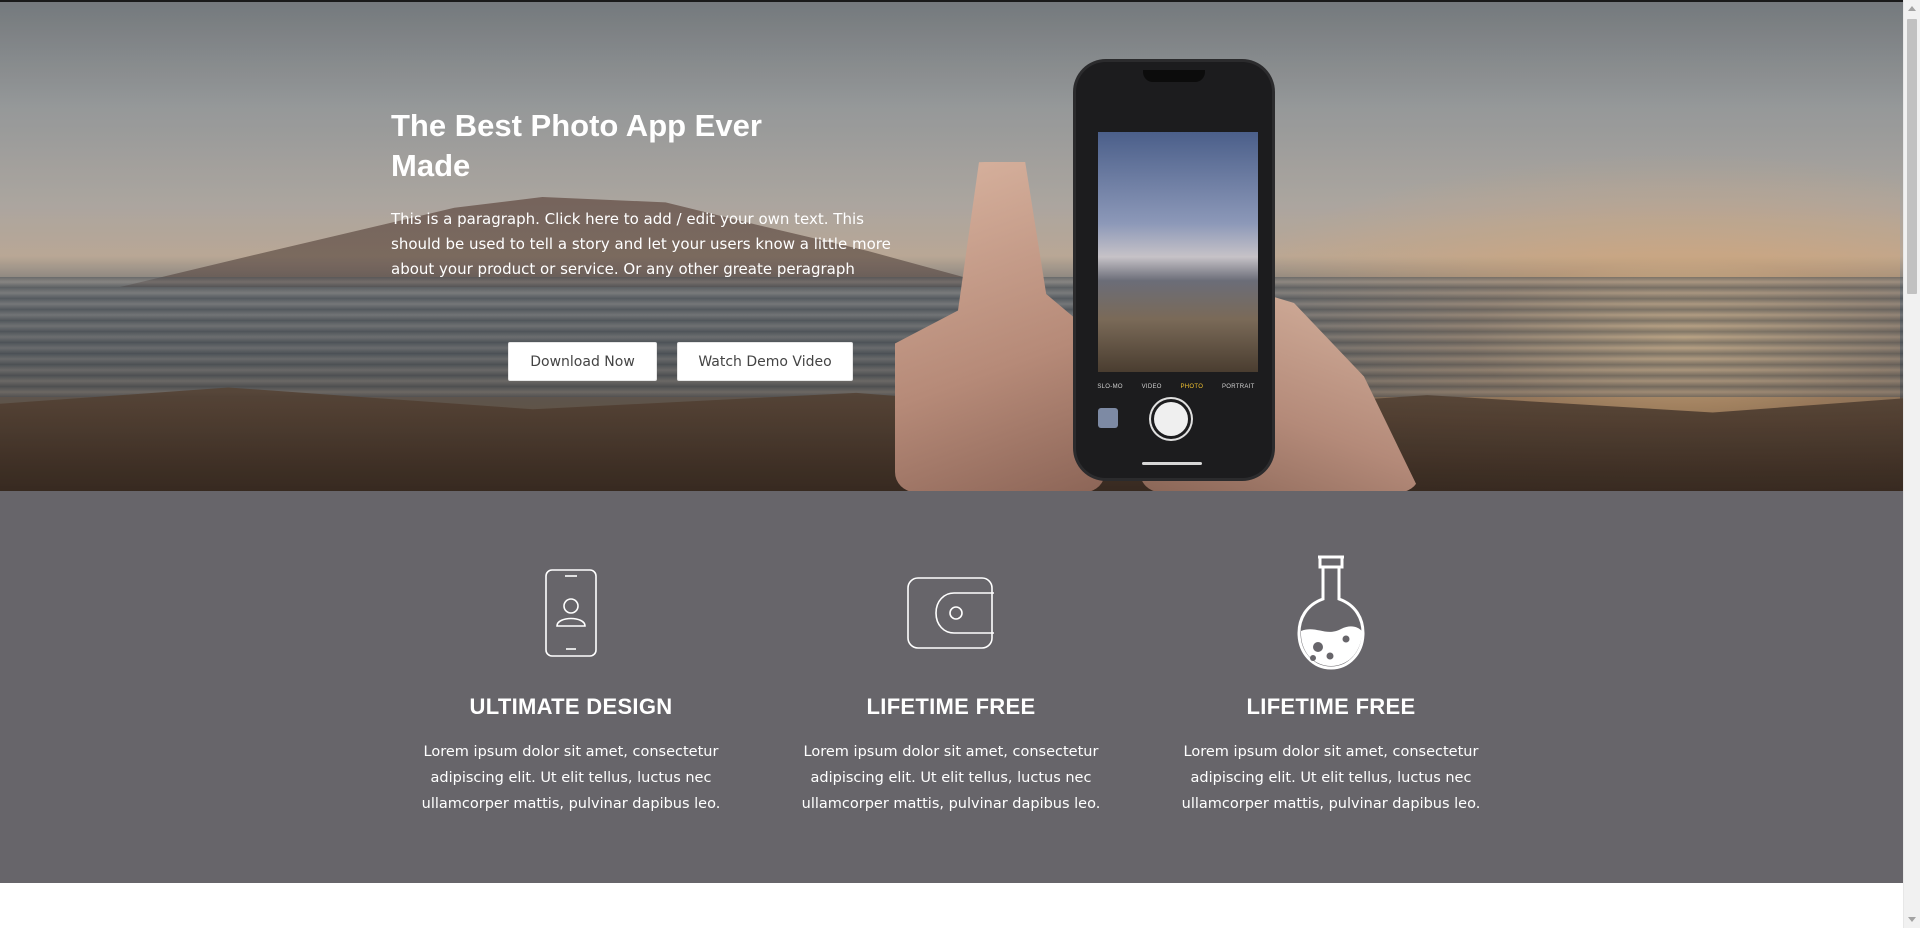 Image resolution: width=1920 pixels, height=928 pixels. I want to click on phone-mode-label: SLO-MO, so click(1110, 387).